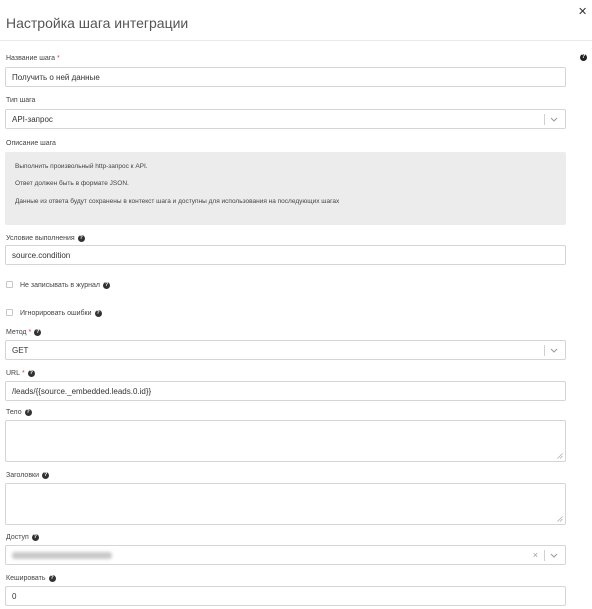 This screenshot has width=592, height=609. Describe the element at coordinates (9, 312) in the screenshot. I see `ignore-errors-checkbox` at that location.